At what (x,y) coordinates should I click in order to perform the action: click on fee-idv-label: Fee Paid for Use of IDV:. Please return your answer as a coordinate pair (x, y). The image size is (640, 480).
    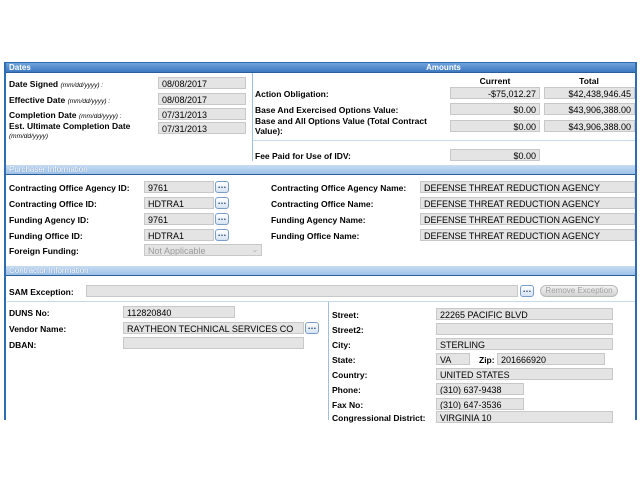
    Looking at the image, I should click on (303, 156).